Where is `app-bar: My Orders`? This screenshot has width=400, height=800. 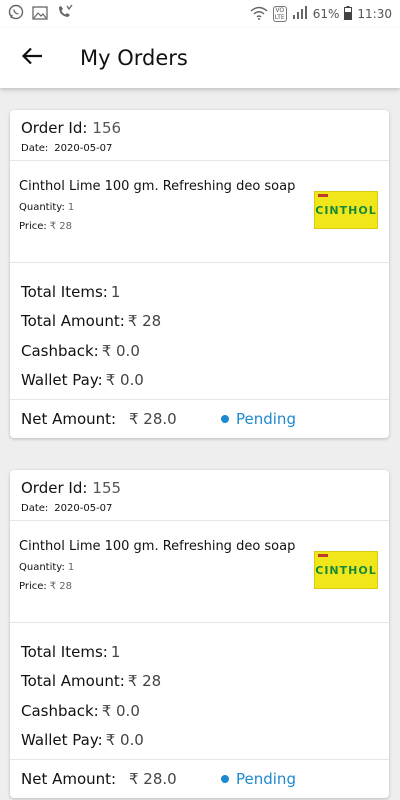 app-bar: My Orders is located at coordinates (200, 58).